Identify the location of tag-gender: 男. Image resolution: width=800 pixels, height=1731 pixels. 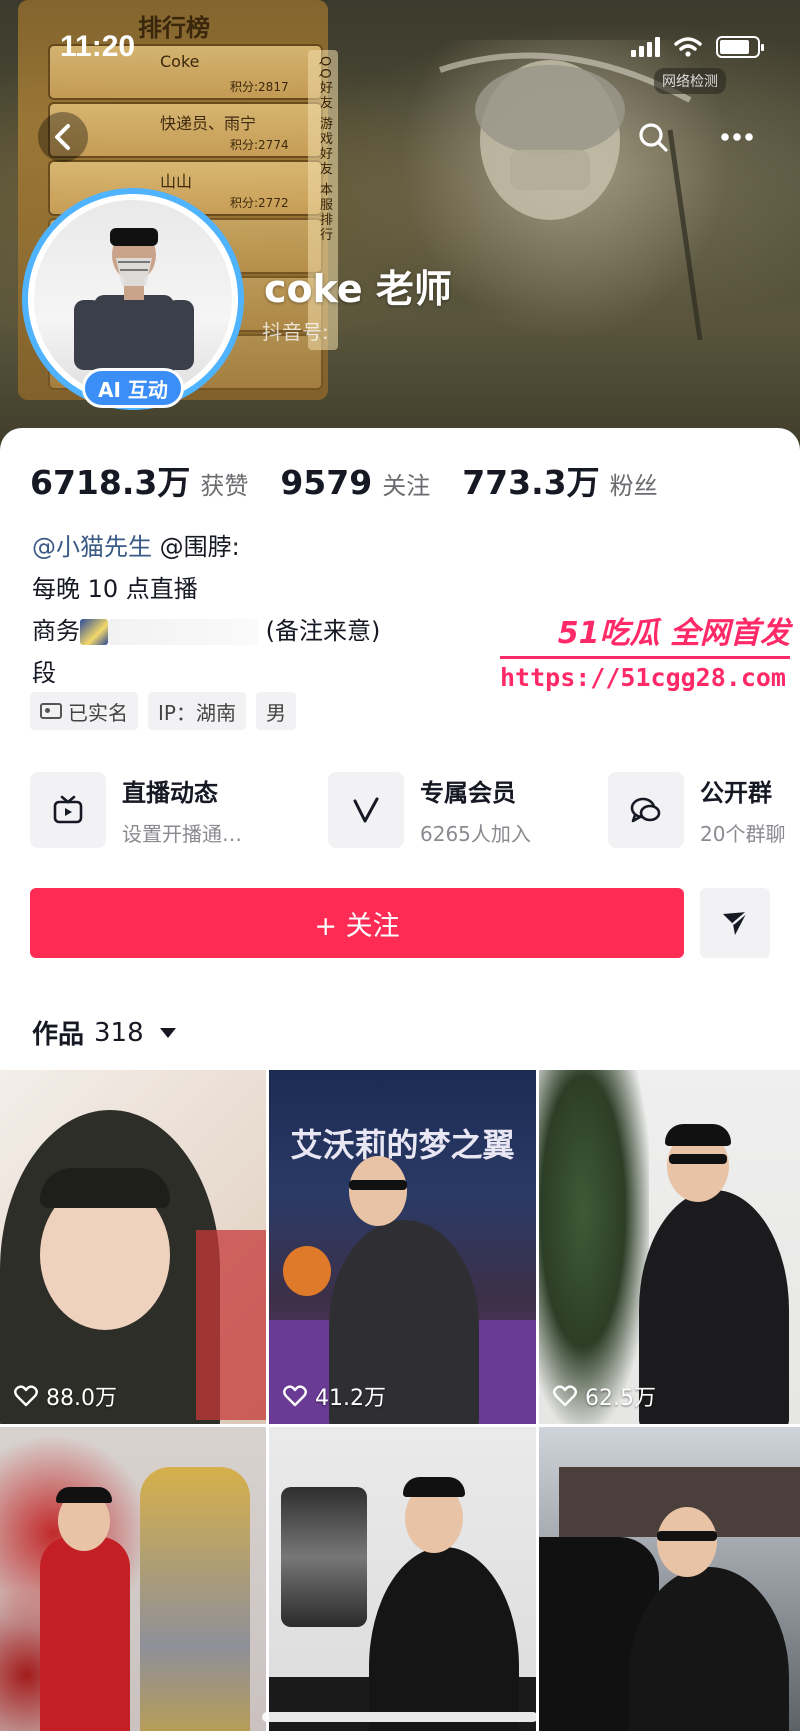
(275, 711).